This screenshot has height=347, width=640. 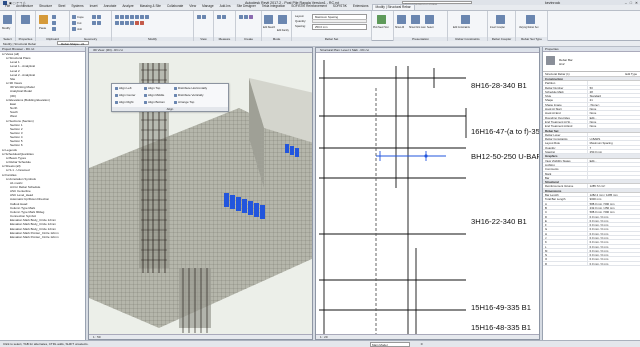 What do you see at coordinates (273, 7) in the screenshot?
I see `ribbon-tab: Tekla Integration` at bounding box center [273, 7].